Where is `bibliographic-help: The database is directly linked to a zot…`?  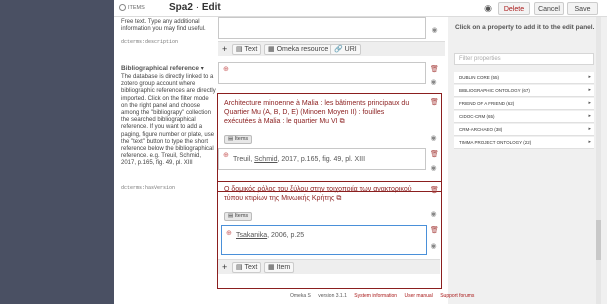
bibliographic-help: The database is directly linked to a zot… is located at coordinates (168, 120).